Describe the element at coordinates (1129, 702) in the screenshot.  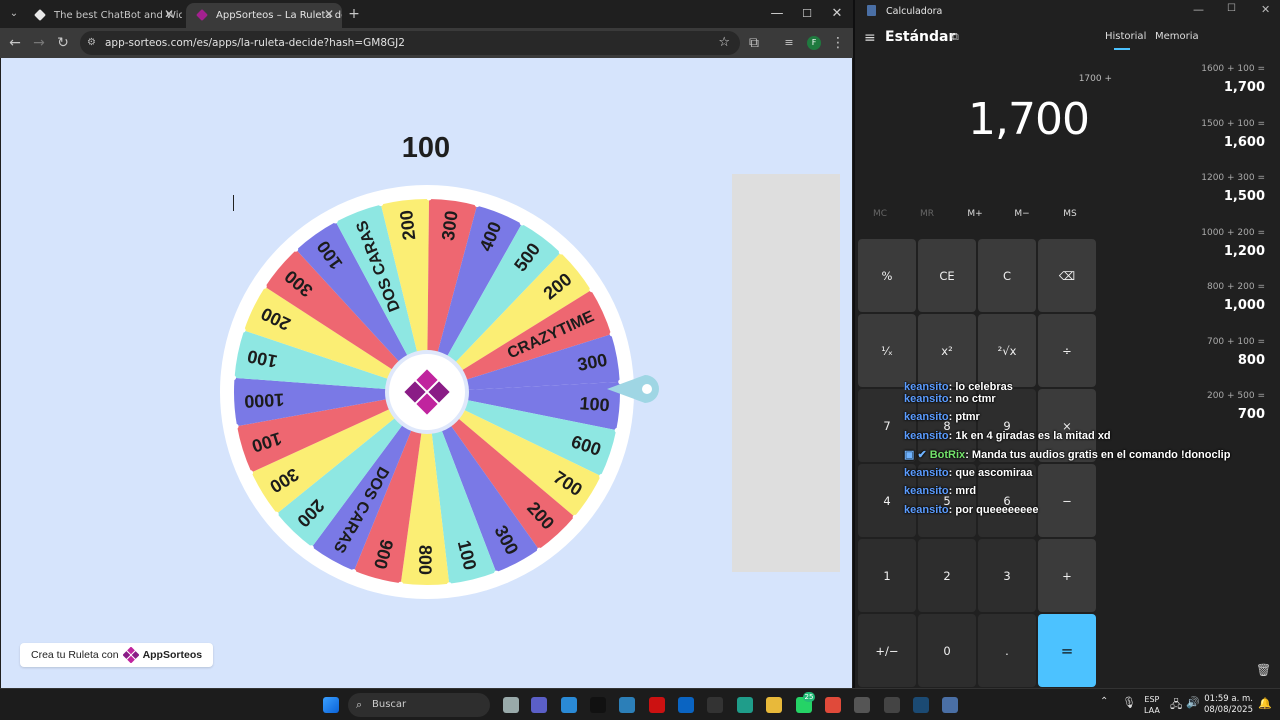
I see `microphone-icon: 🎙` at that location.